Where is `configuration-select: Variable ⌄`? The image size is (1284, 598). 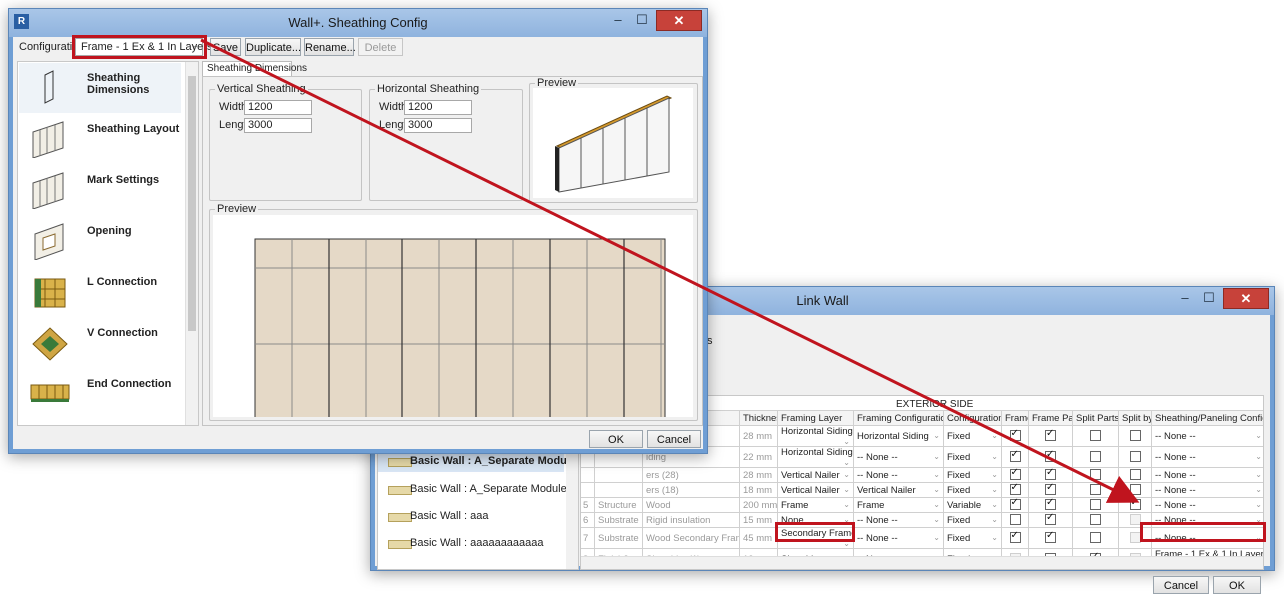
configuration-select: Variable ⌄ is located at coordinates (972, 505).